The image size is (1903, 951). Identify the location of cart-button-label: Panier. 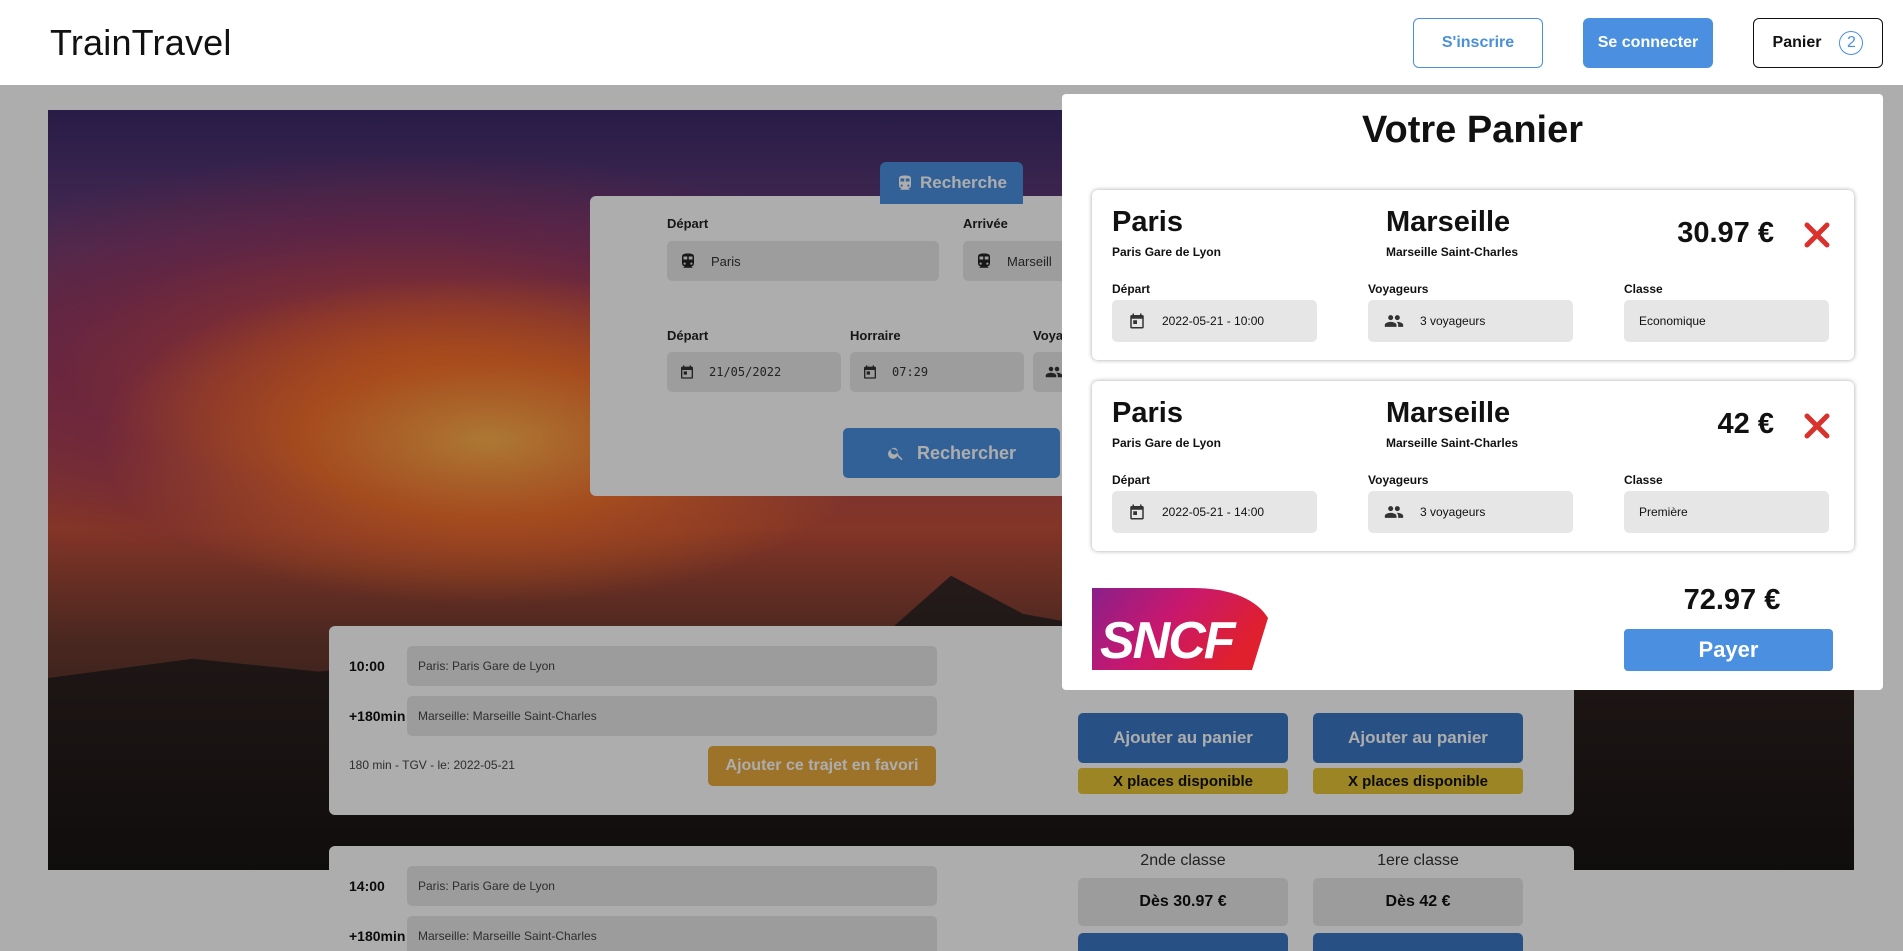
(1797, 42).